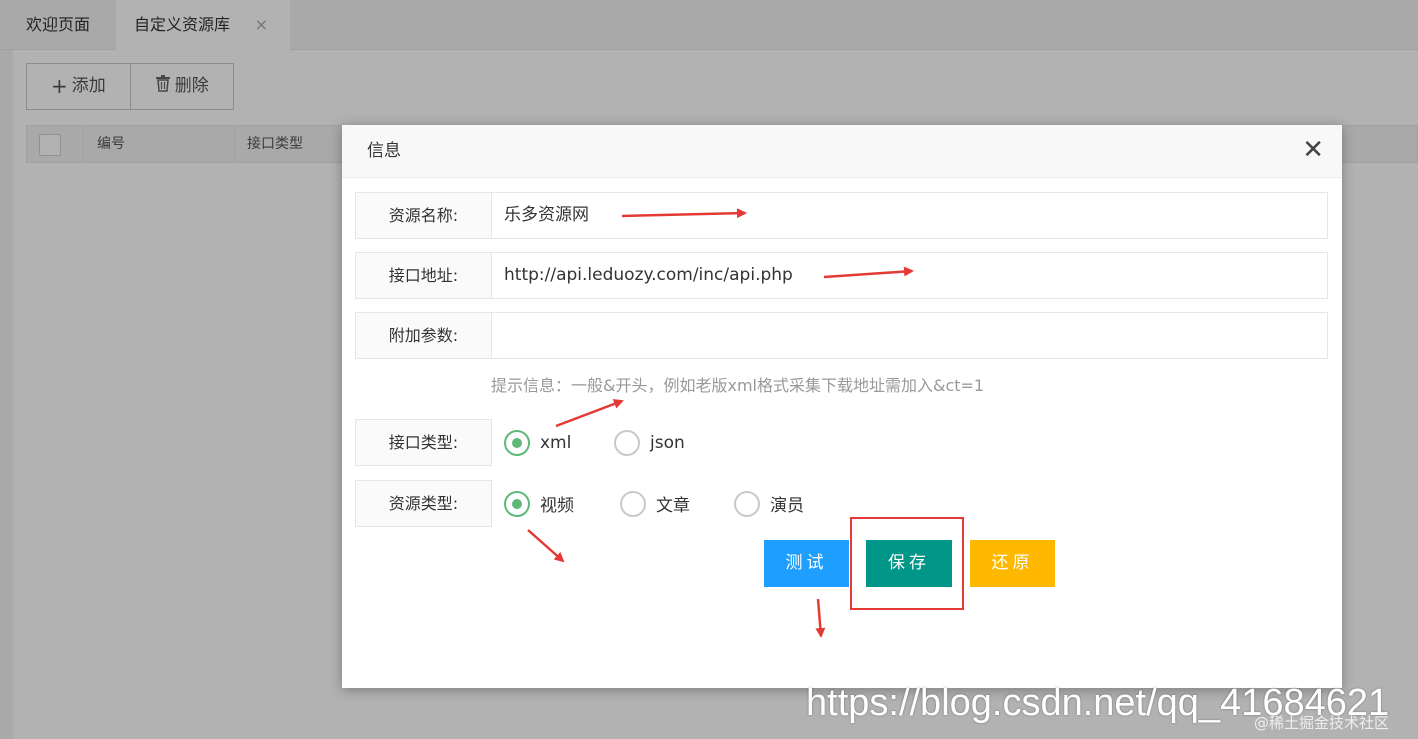 Image resolution: width=1418 pixels, height=739 pixels. Describe the element at coordinates (423, 503) in the screenshot. I see `resource-type-label: 资源类型:` at that location.